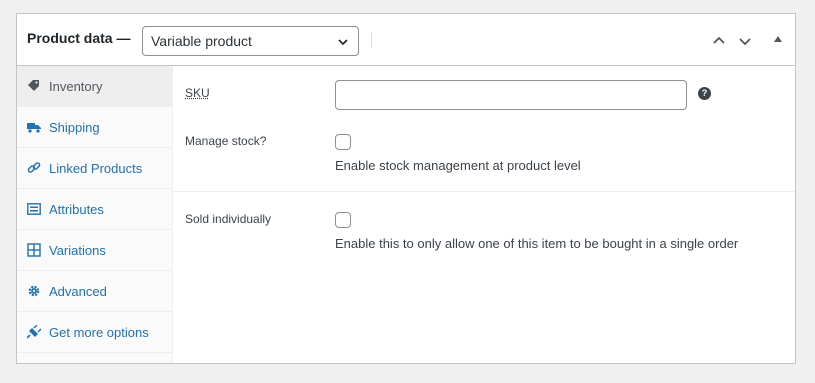 The image size is (815, 383). I want to click on tab-variations: Variations, so click(95, 250).